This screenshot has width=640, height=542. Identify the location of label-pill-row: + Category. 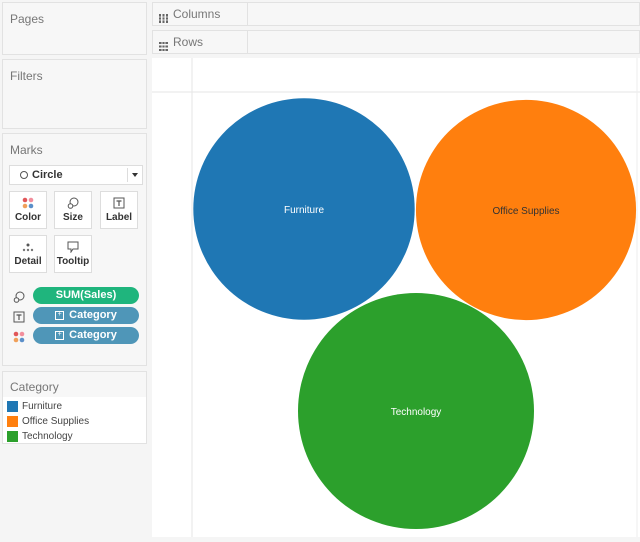
(75, 316).